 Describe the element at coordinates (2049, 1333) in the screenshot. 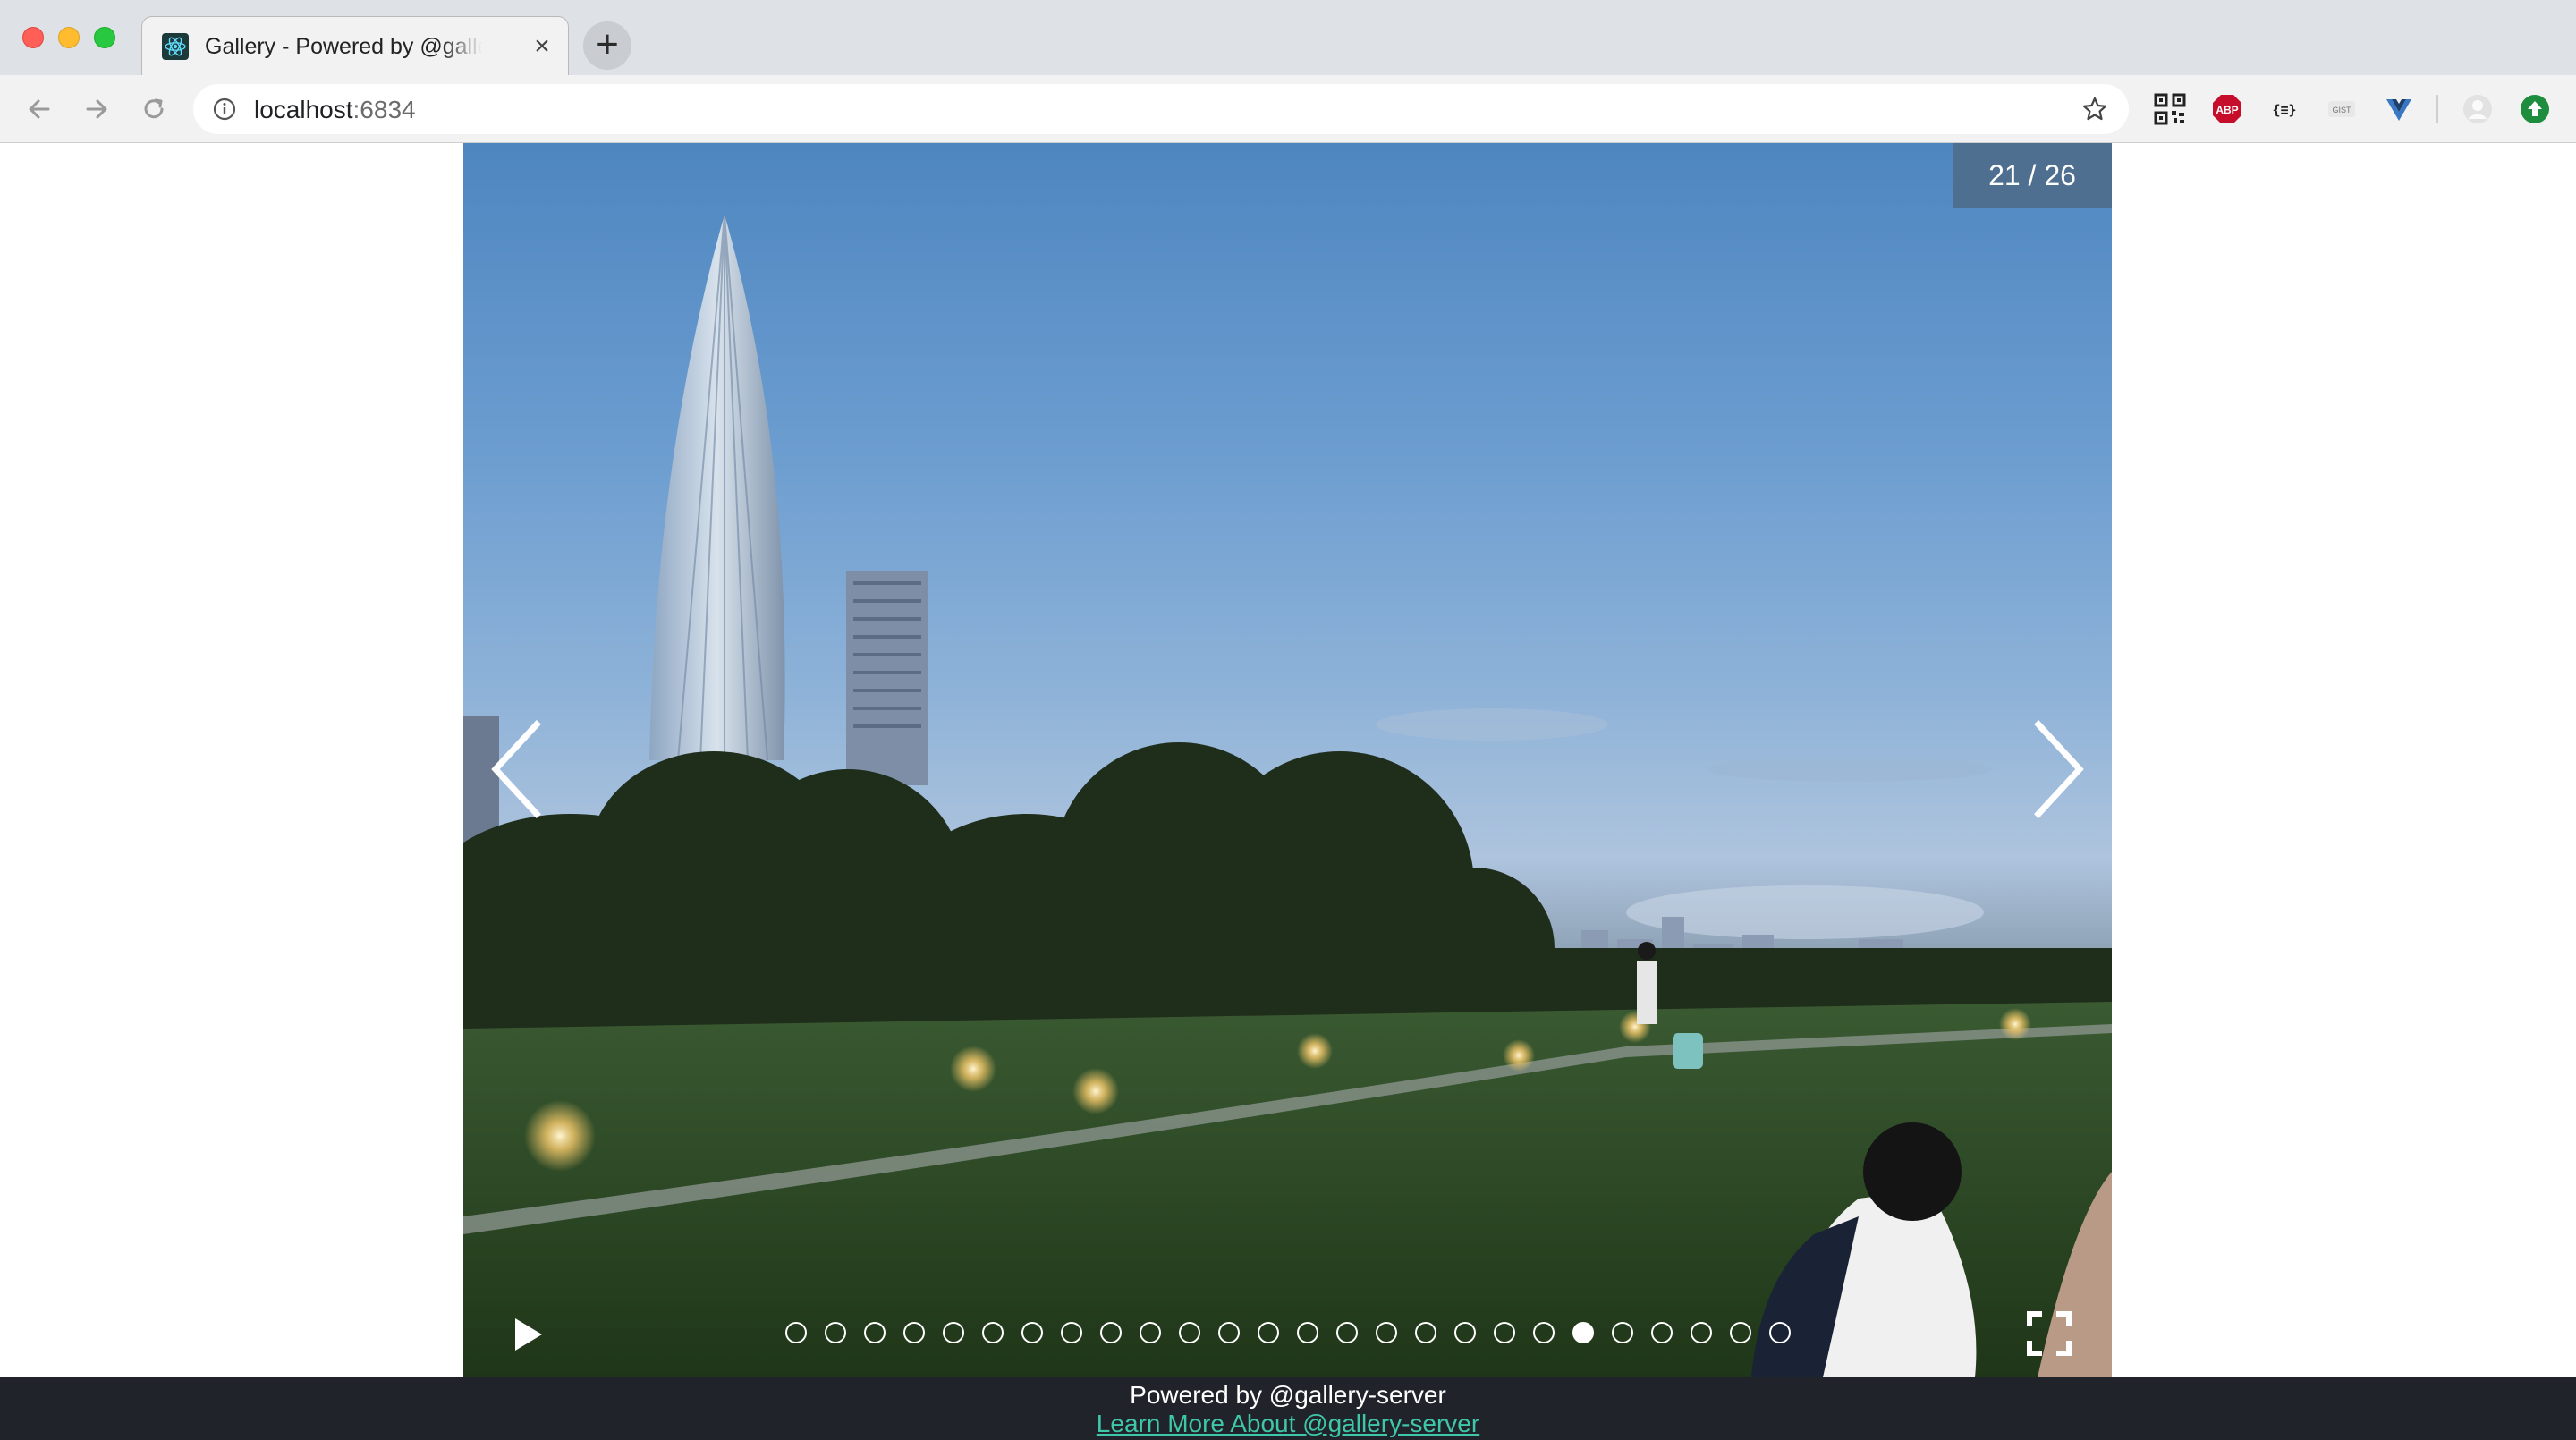

I see `fullscreen-icon` at that location.